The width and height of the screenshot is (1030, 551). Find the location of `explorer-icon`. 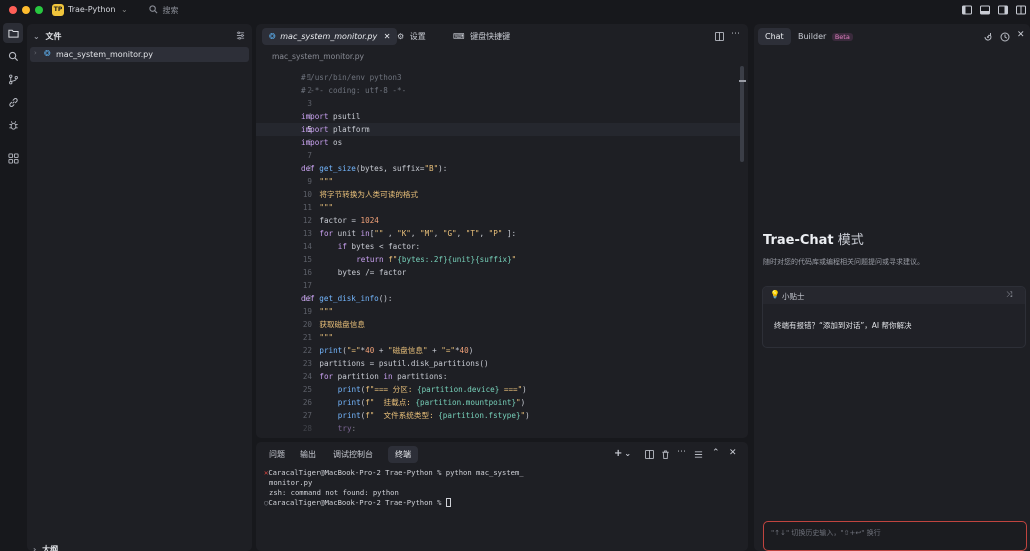

explorer-icon is located at coordinates (13, 33).